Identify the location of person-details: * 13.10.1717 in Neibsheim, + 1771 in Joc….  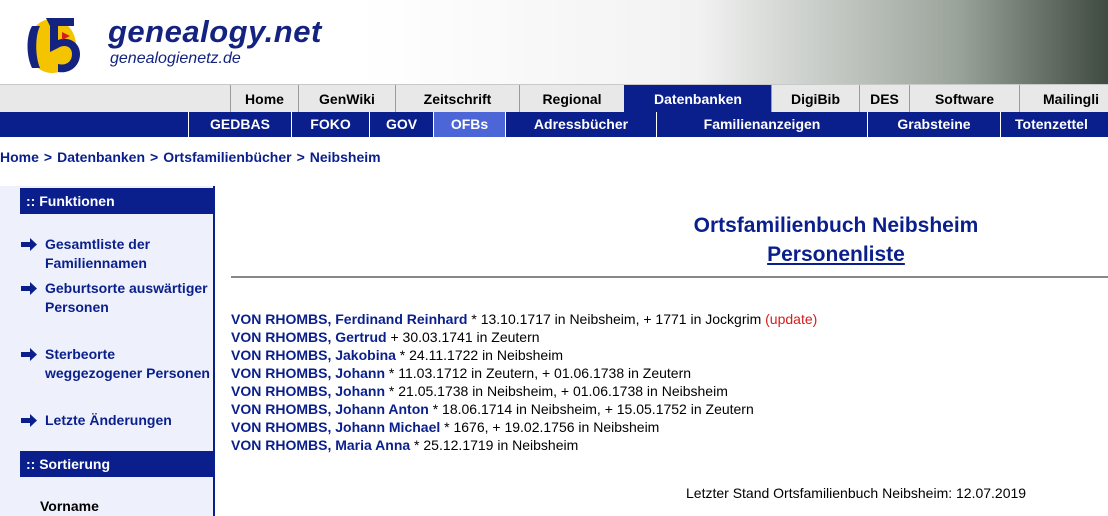
(616, 319).